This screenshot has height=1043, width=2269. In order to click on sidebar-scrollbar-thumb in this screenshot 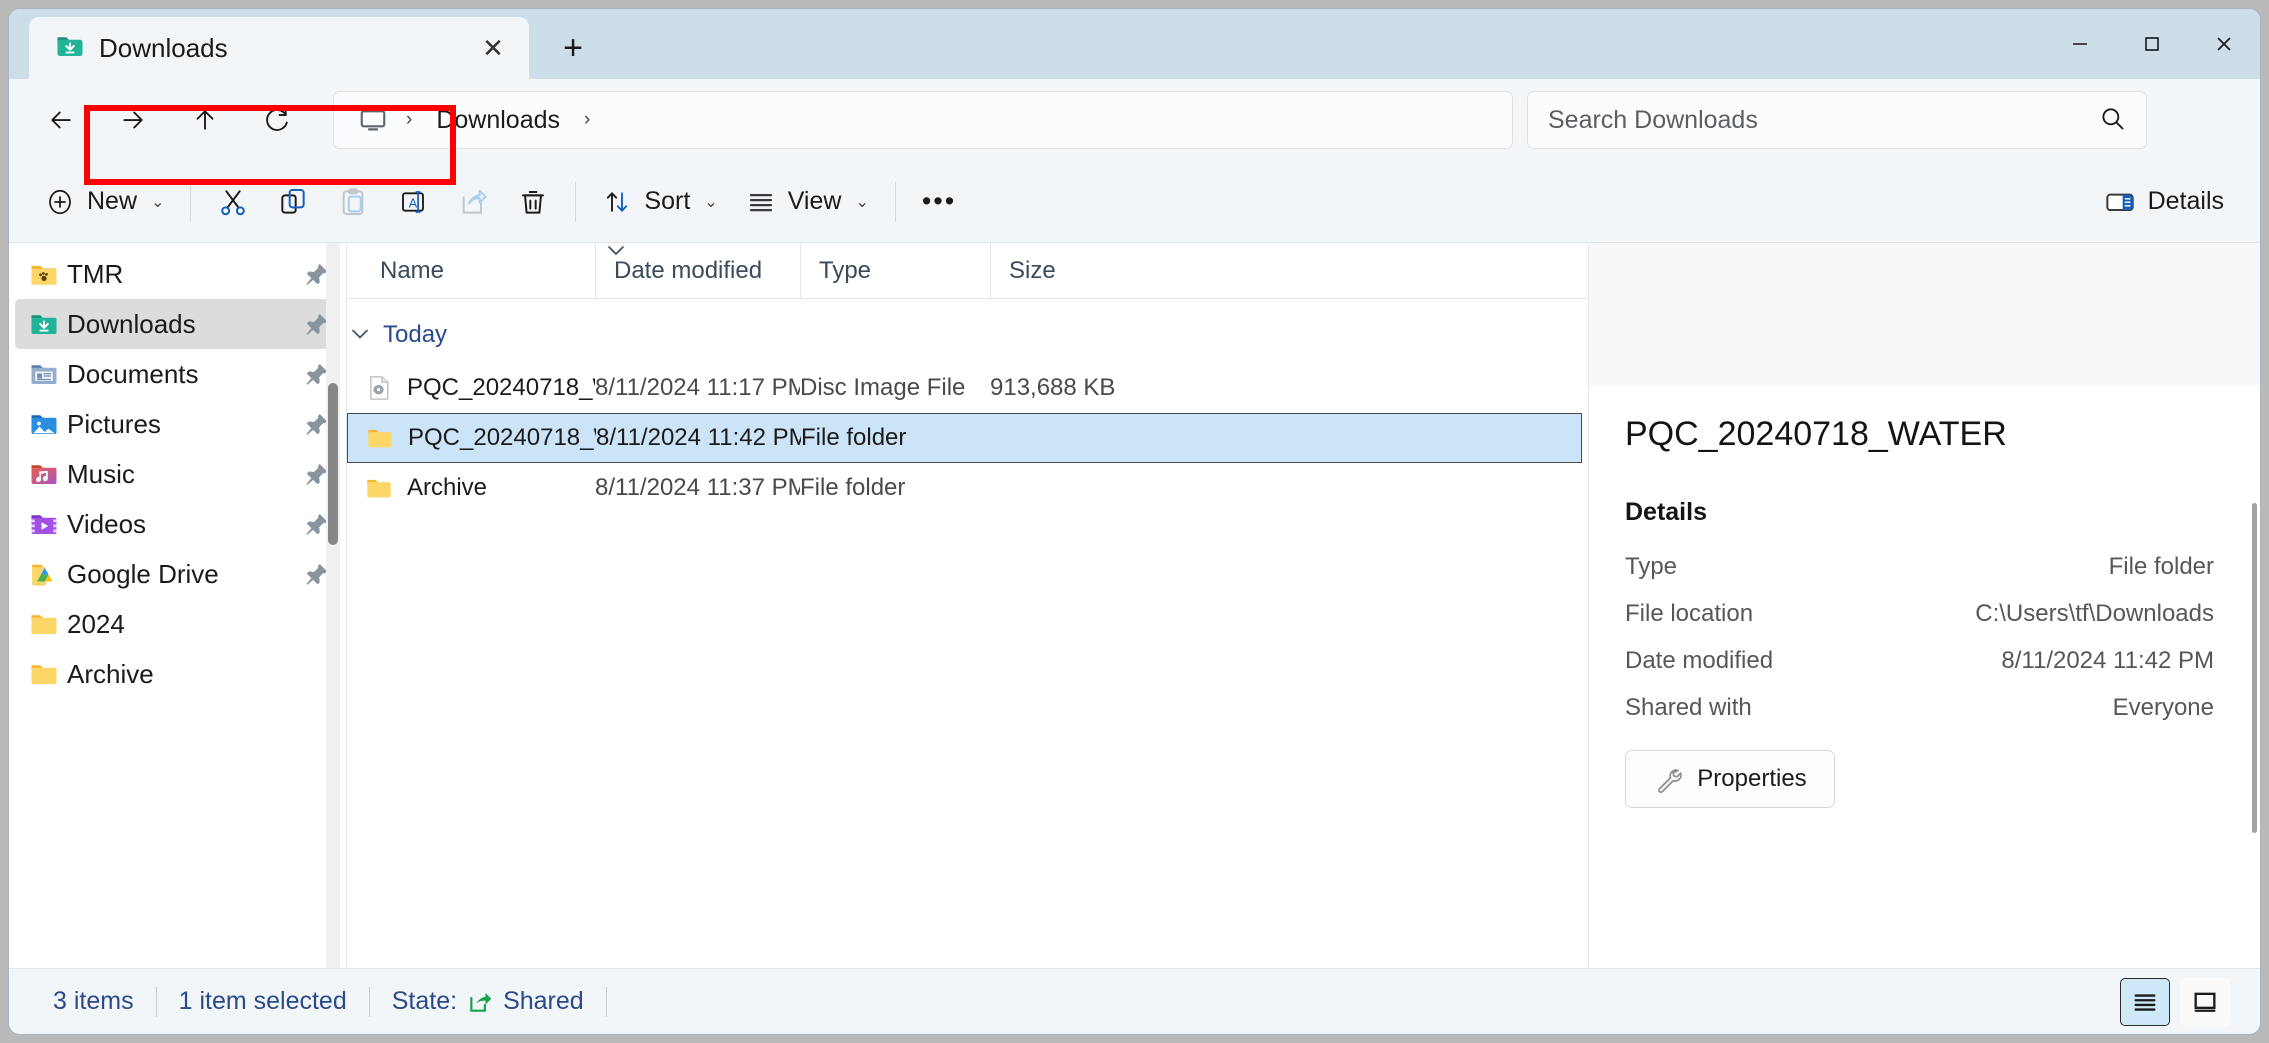, I will do `click(333, 464)`.